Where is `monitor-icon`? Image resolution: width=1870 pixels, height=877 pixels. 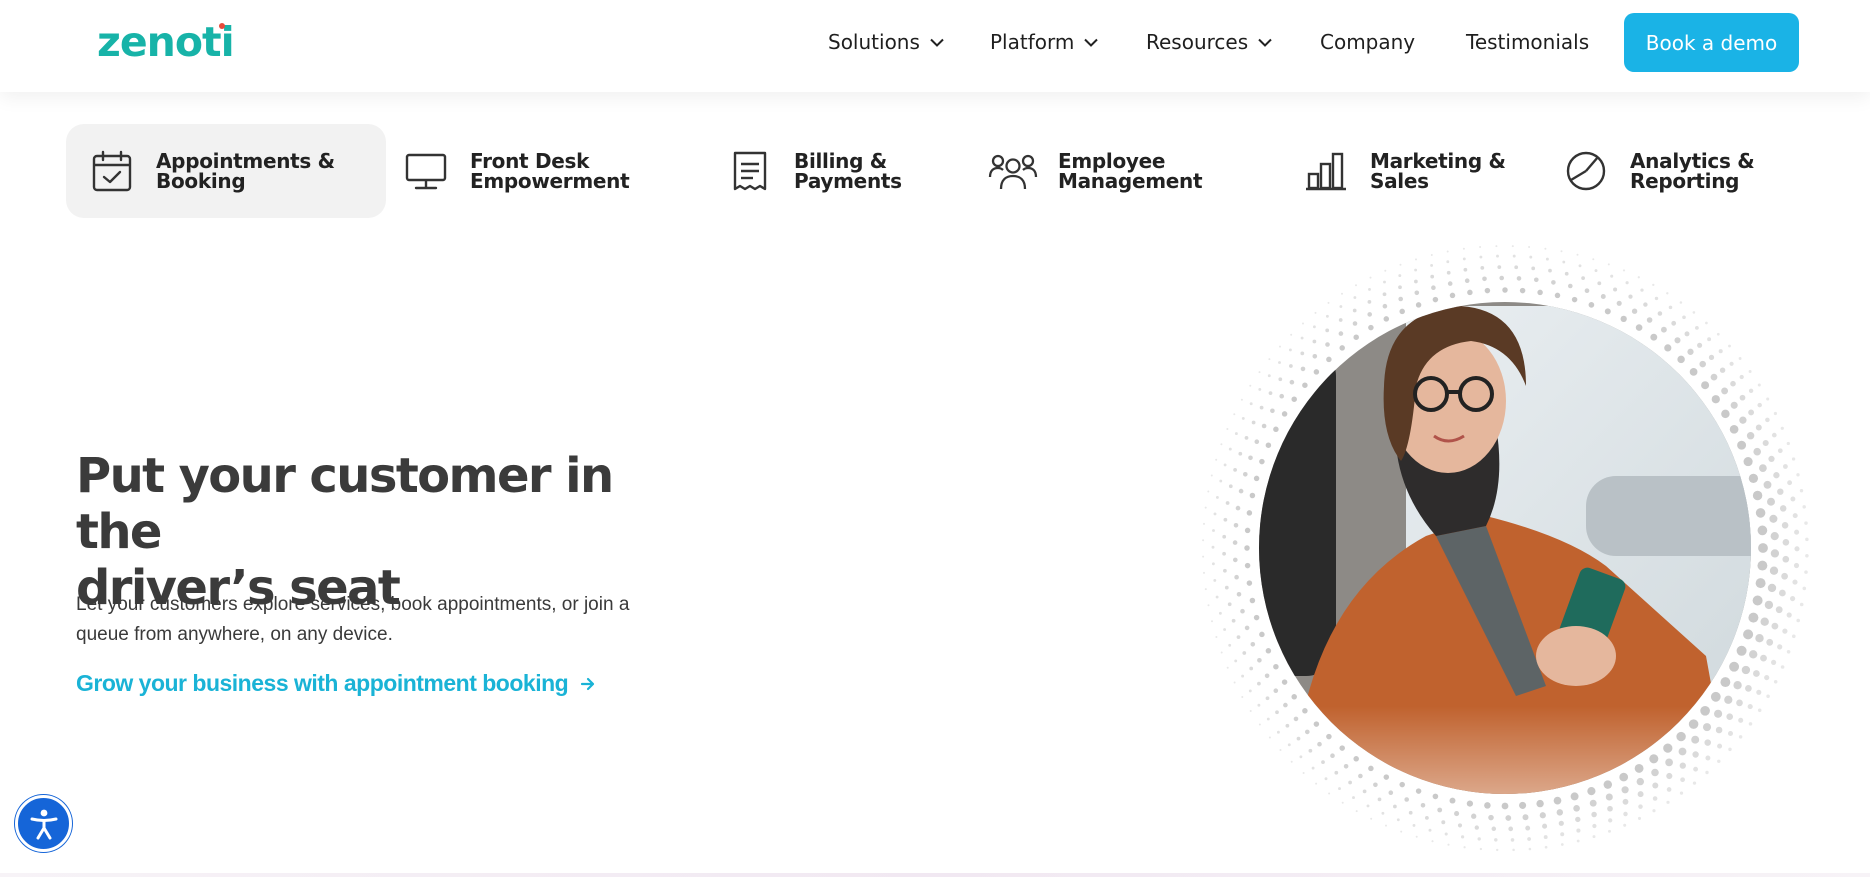
monitor-icon is located at coordinates (426, 171).